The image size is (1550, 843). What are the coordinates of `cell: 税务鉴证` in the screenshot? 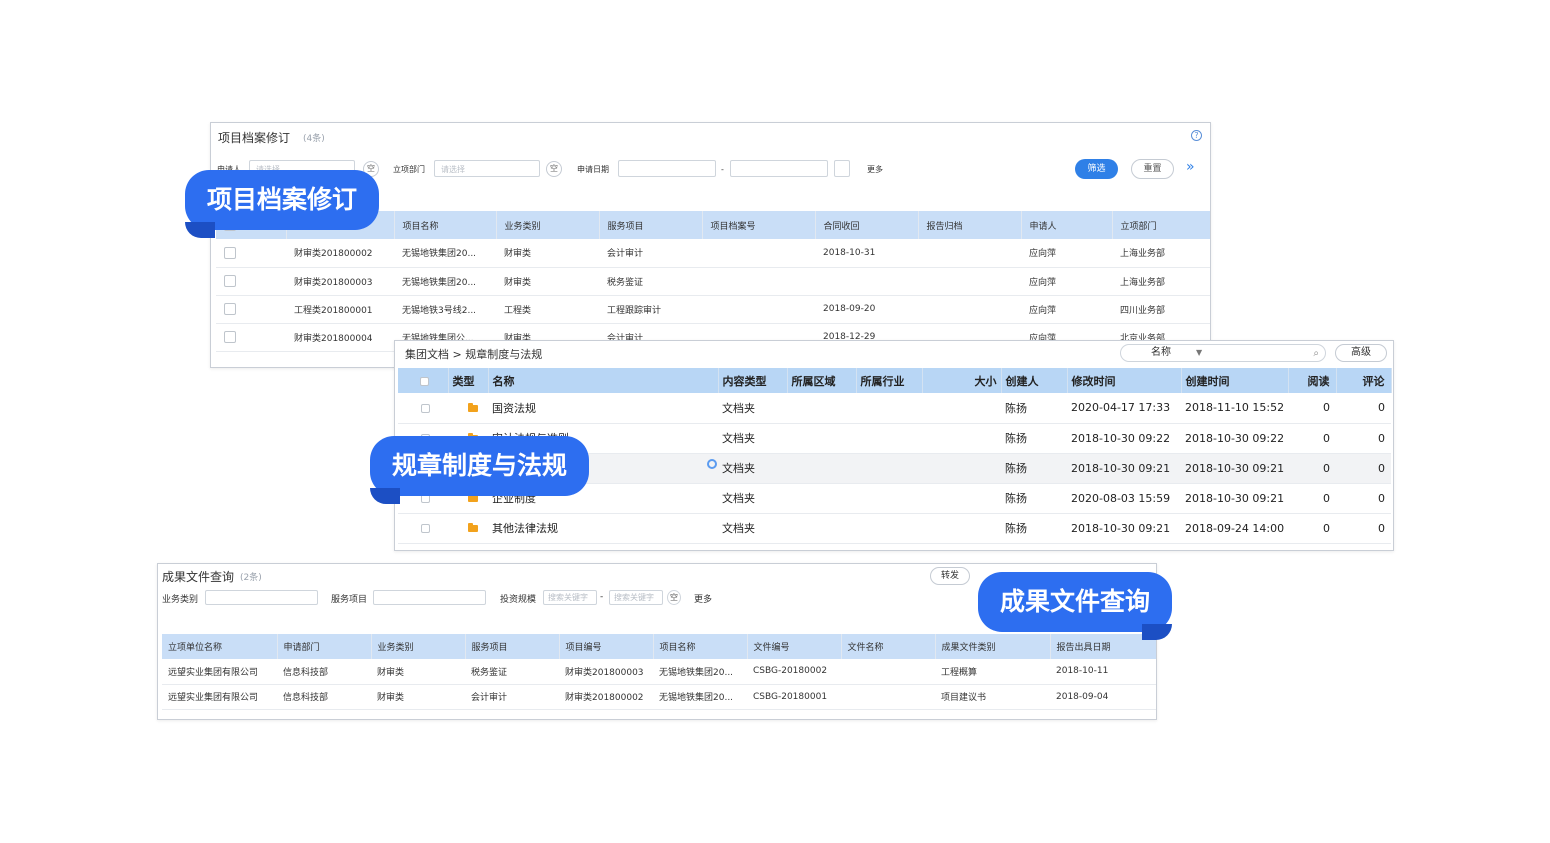 It's located at (650, 281).